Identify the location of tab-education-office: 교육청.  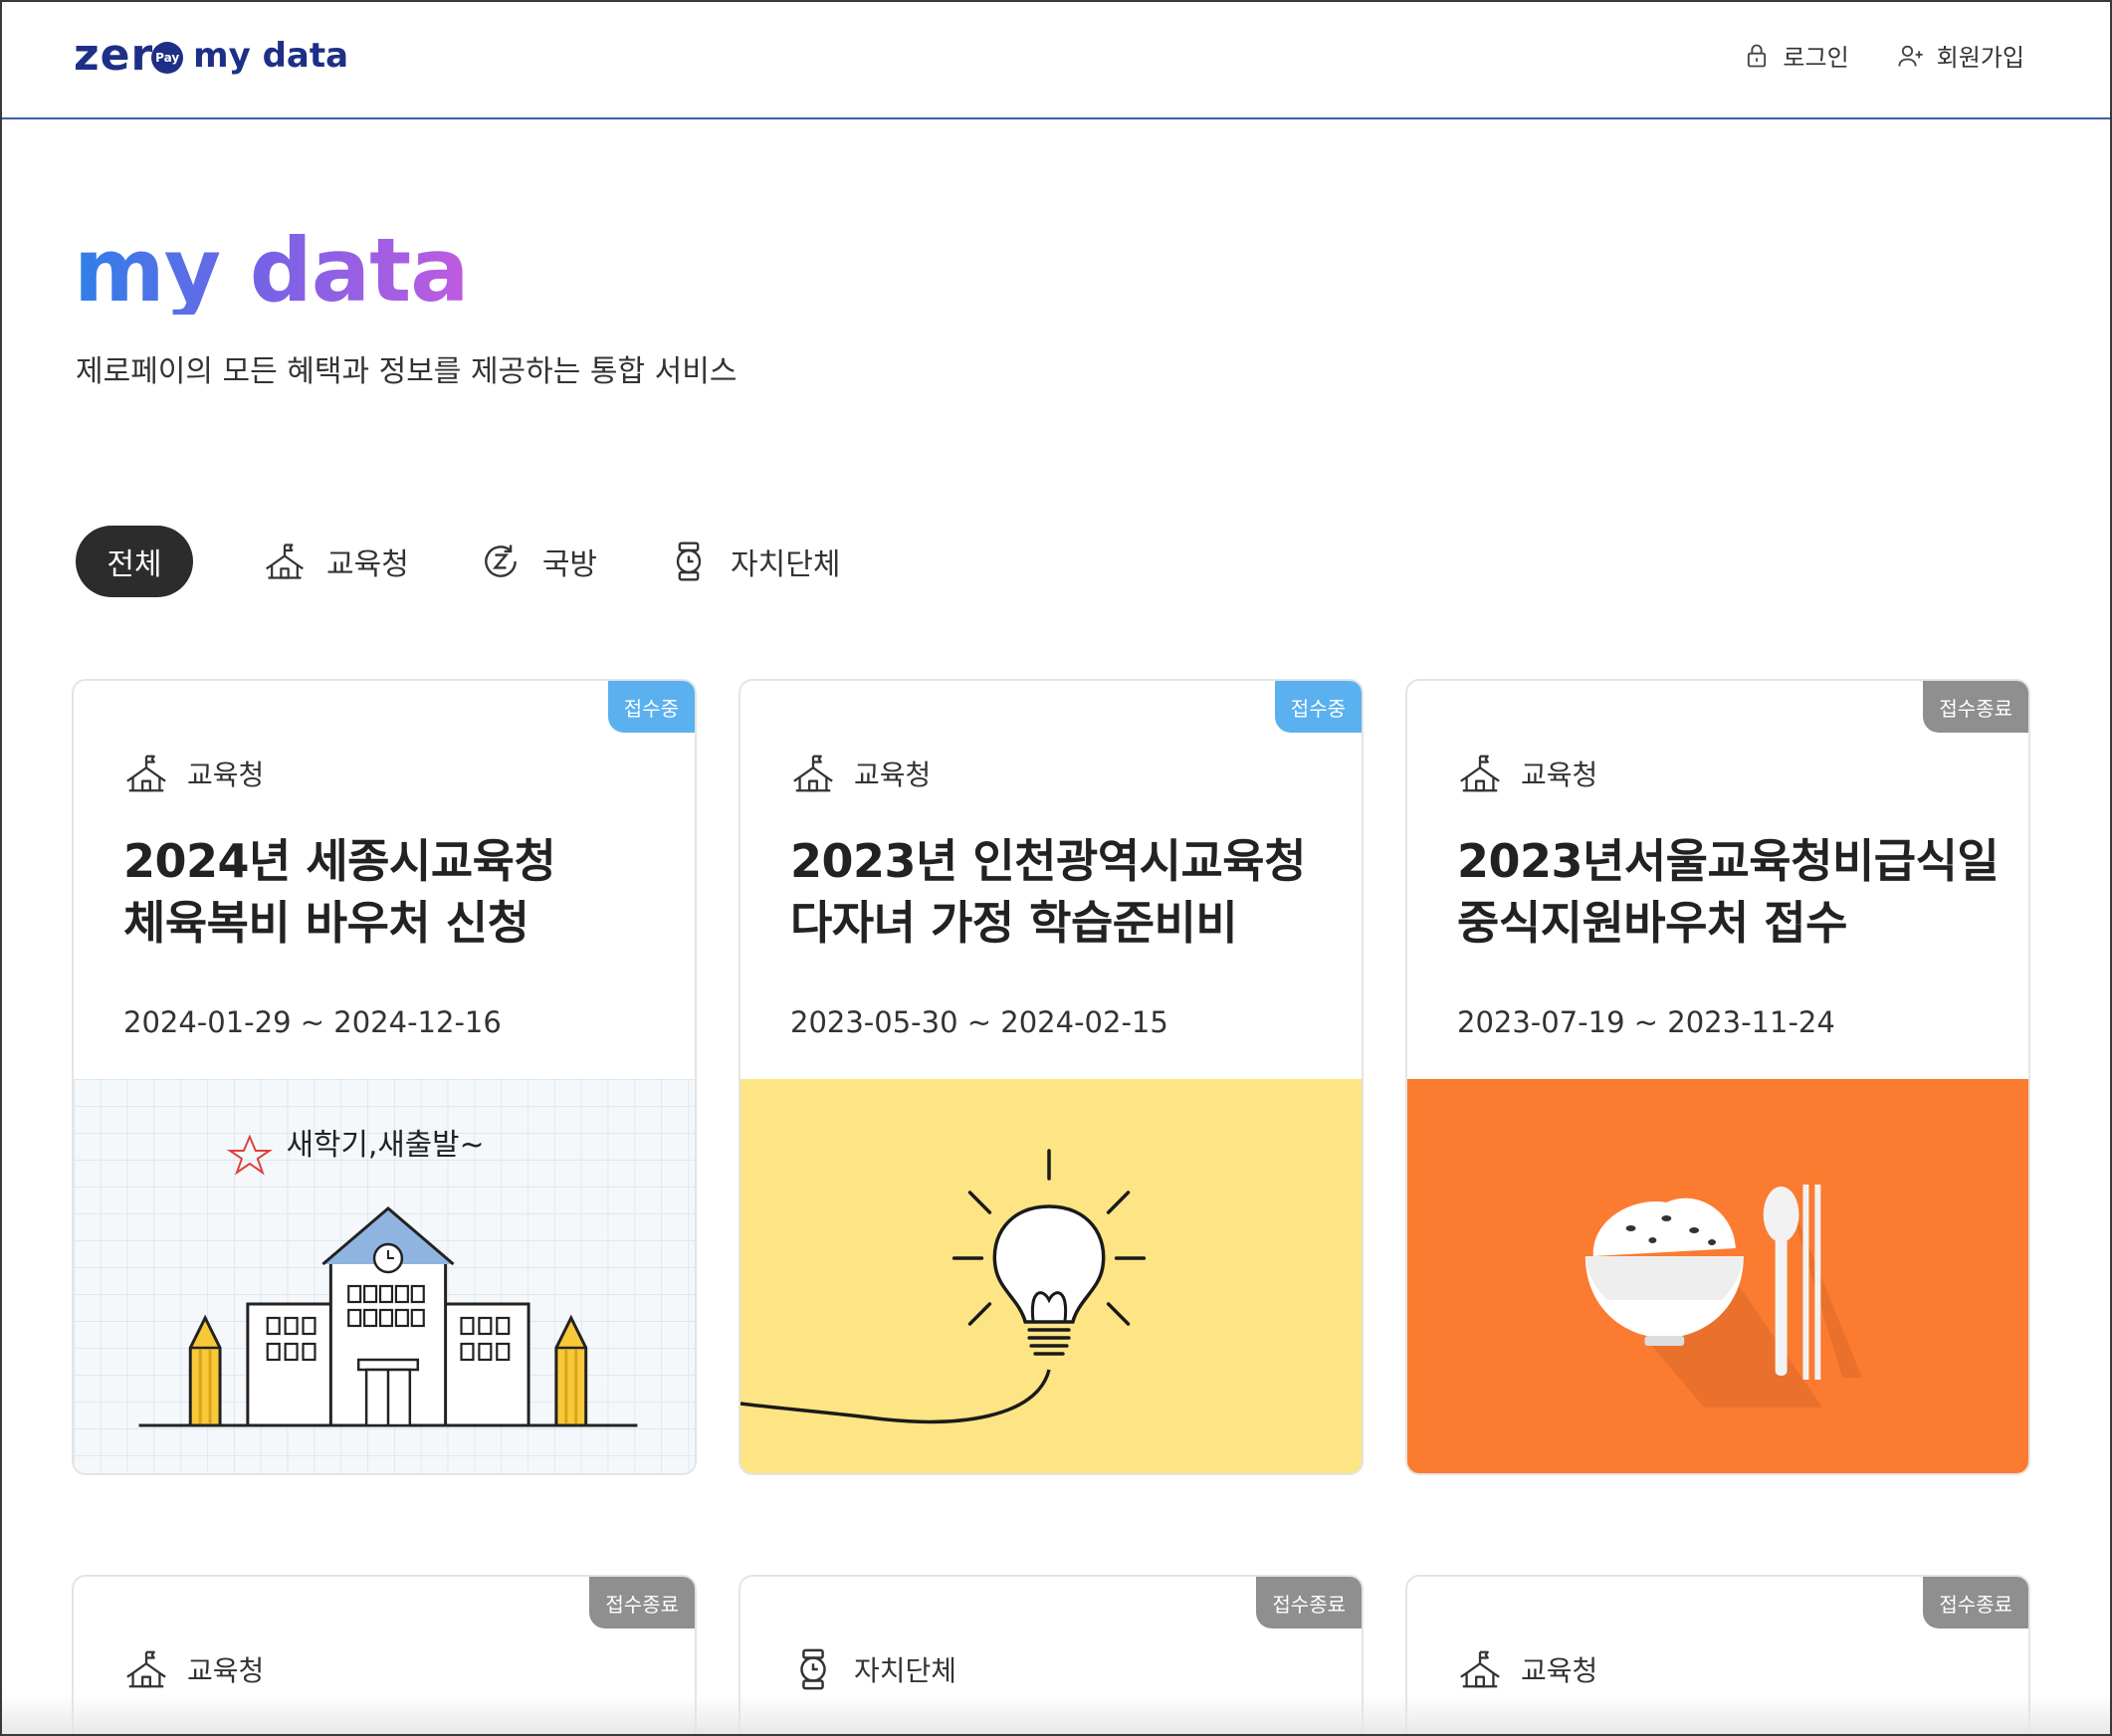
(336, 562).